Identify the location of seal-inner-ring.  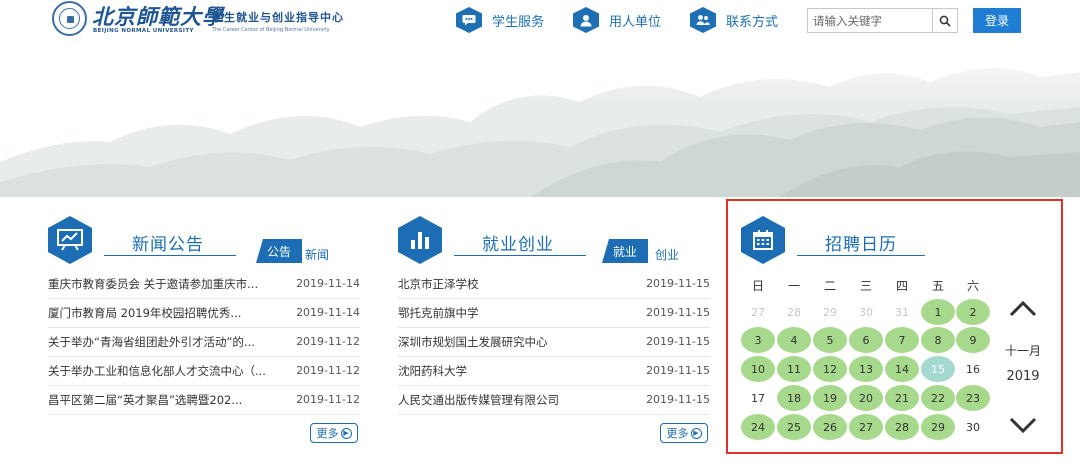
(69, 18).